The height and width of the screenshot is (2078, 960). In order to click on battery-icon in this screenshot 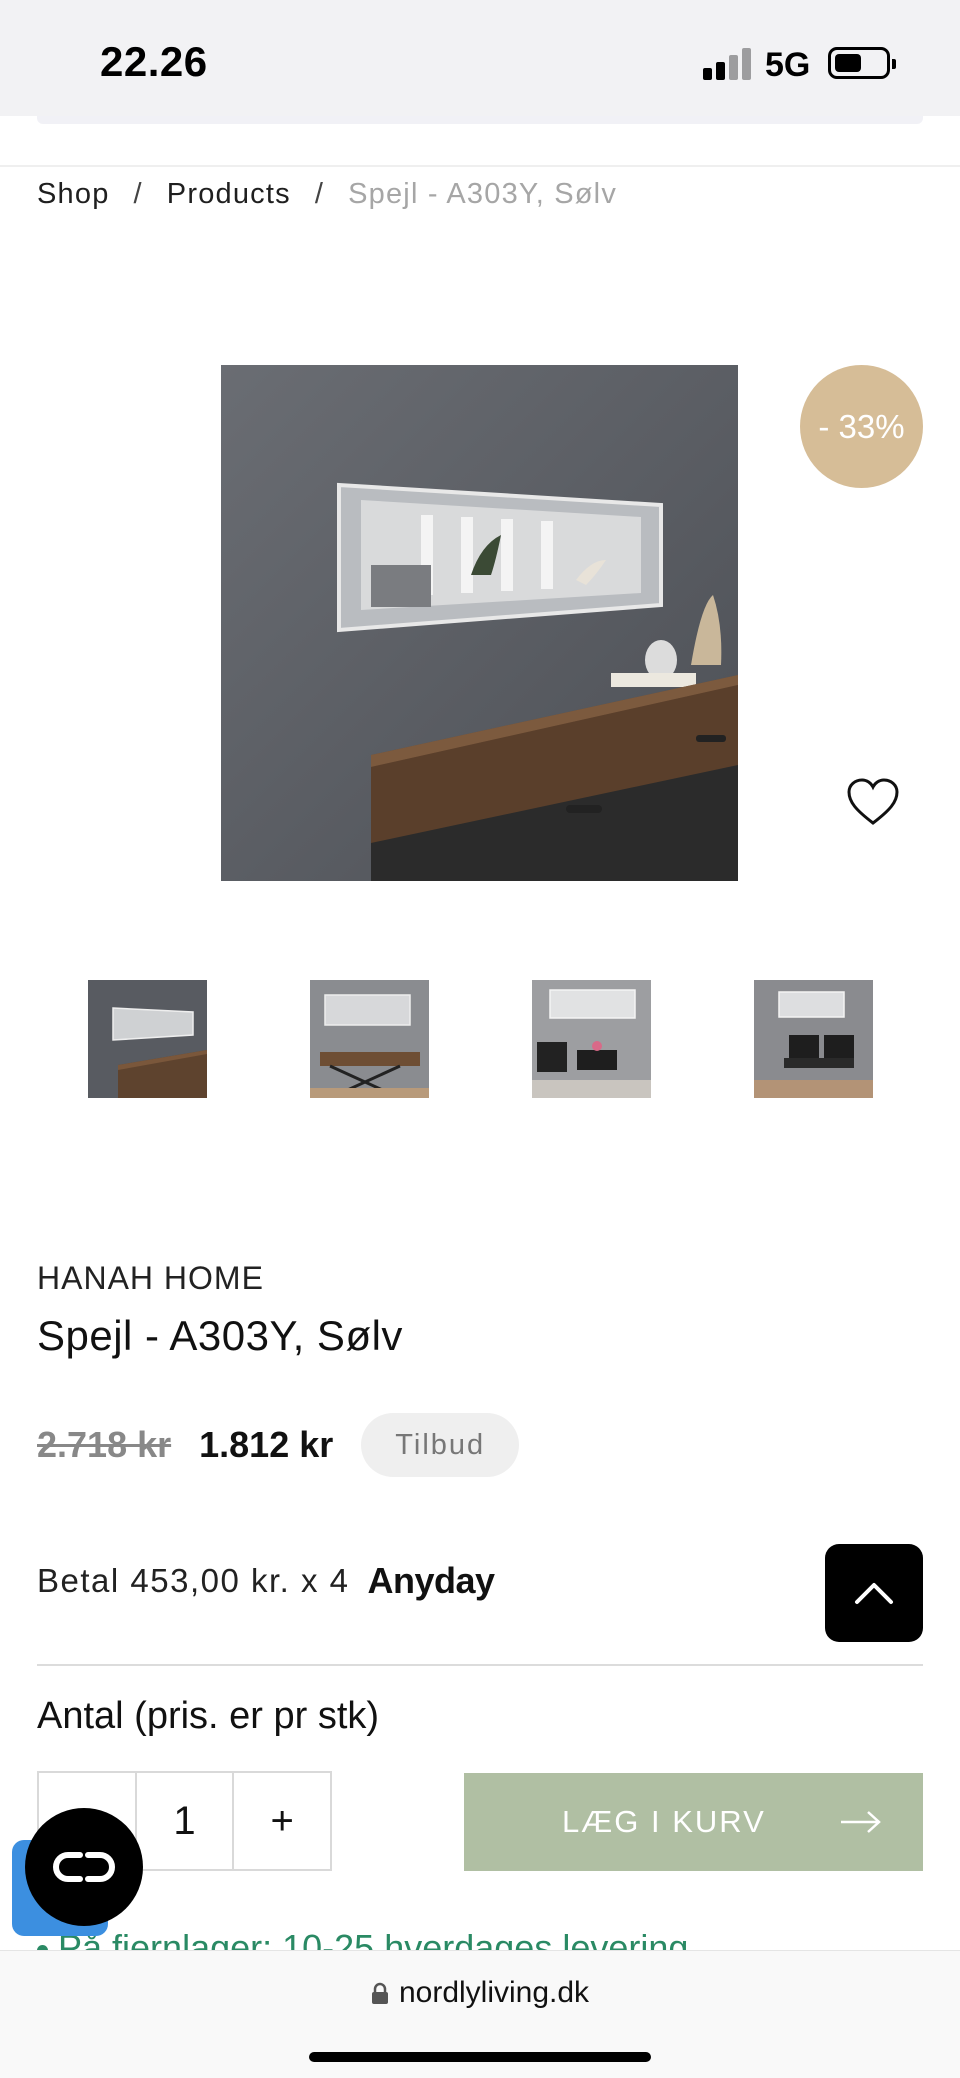, I will do `click(862, 63)`.